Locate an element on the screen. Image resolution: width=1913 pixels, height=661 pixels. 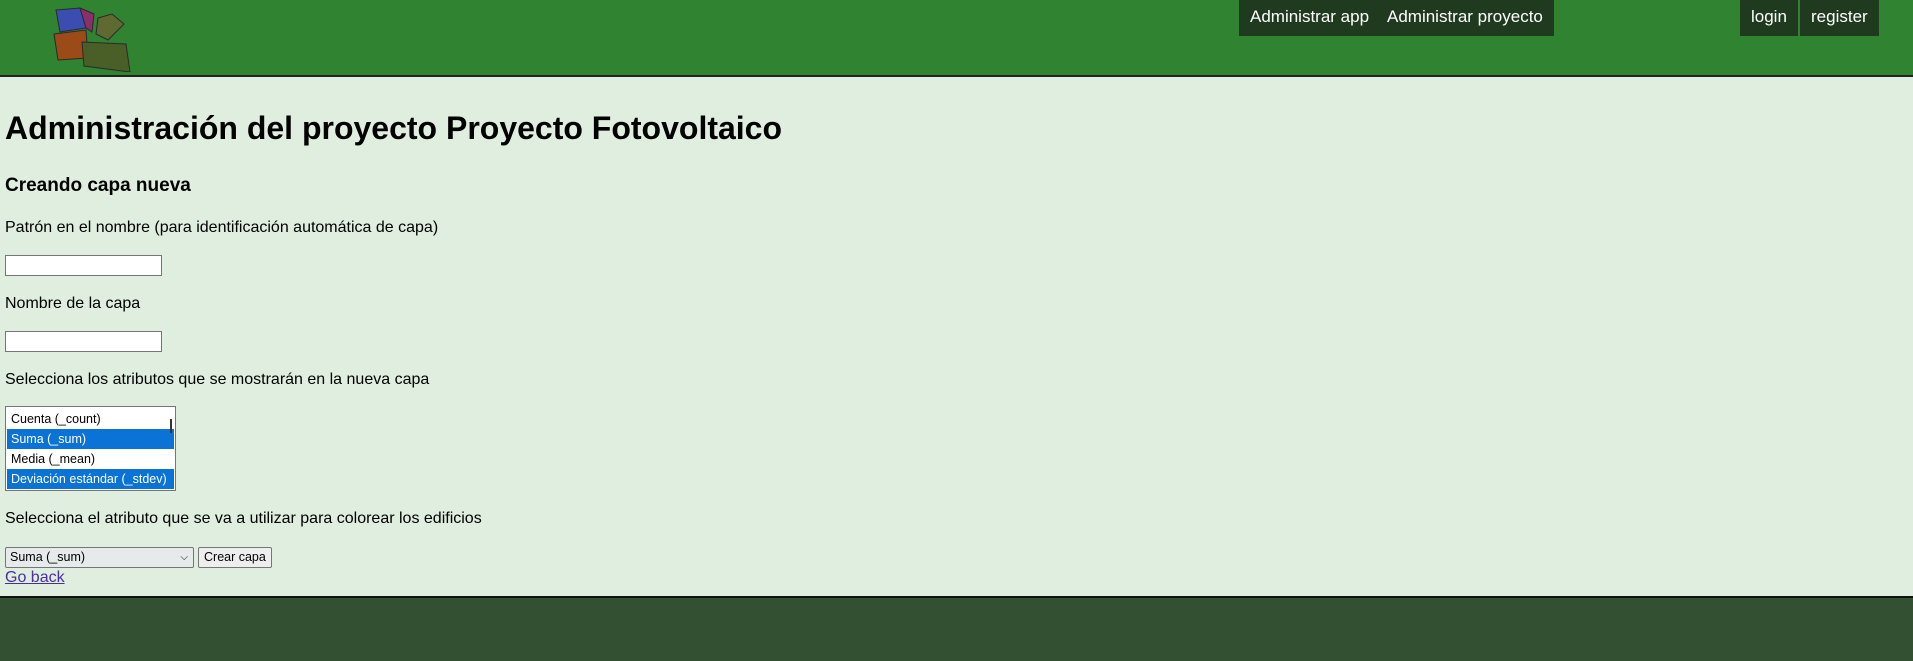
attribute-option-sum: Suma (_sum) is located at coordinates (90, 439).